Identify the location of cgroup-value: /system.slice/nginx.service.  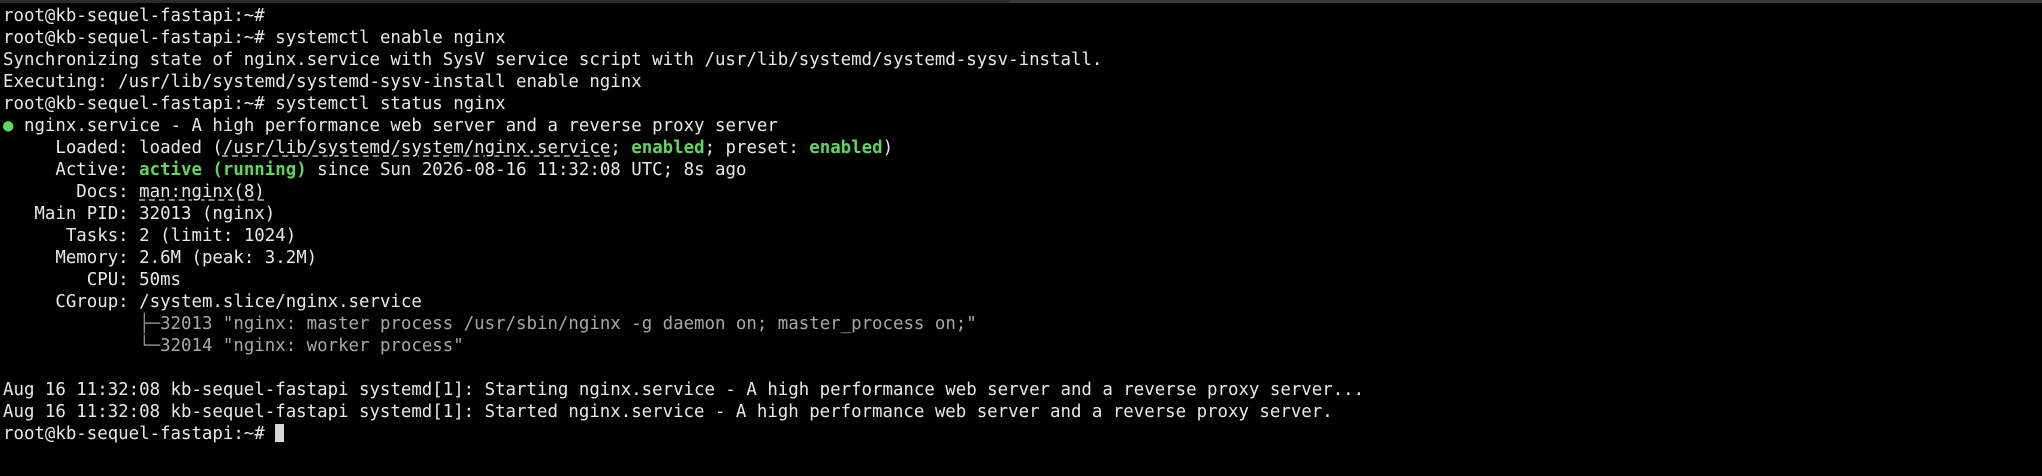
(280, 302).